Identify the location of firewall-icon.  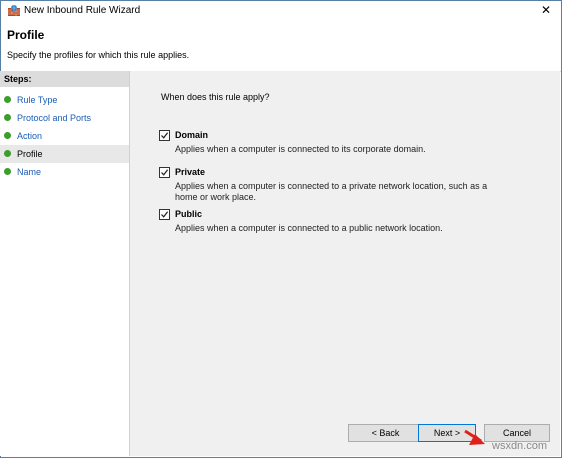
(14, 10).